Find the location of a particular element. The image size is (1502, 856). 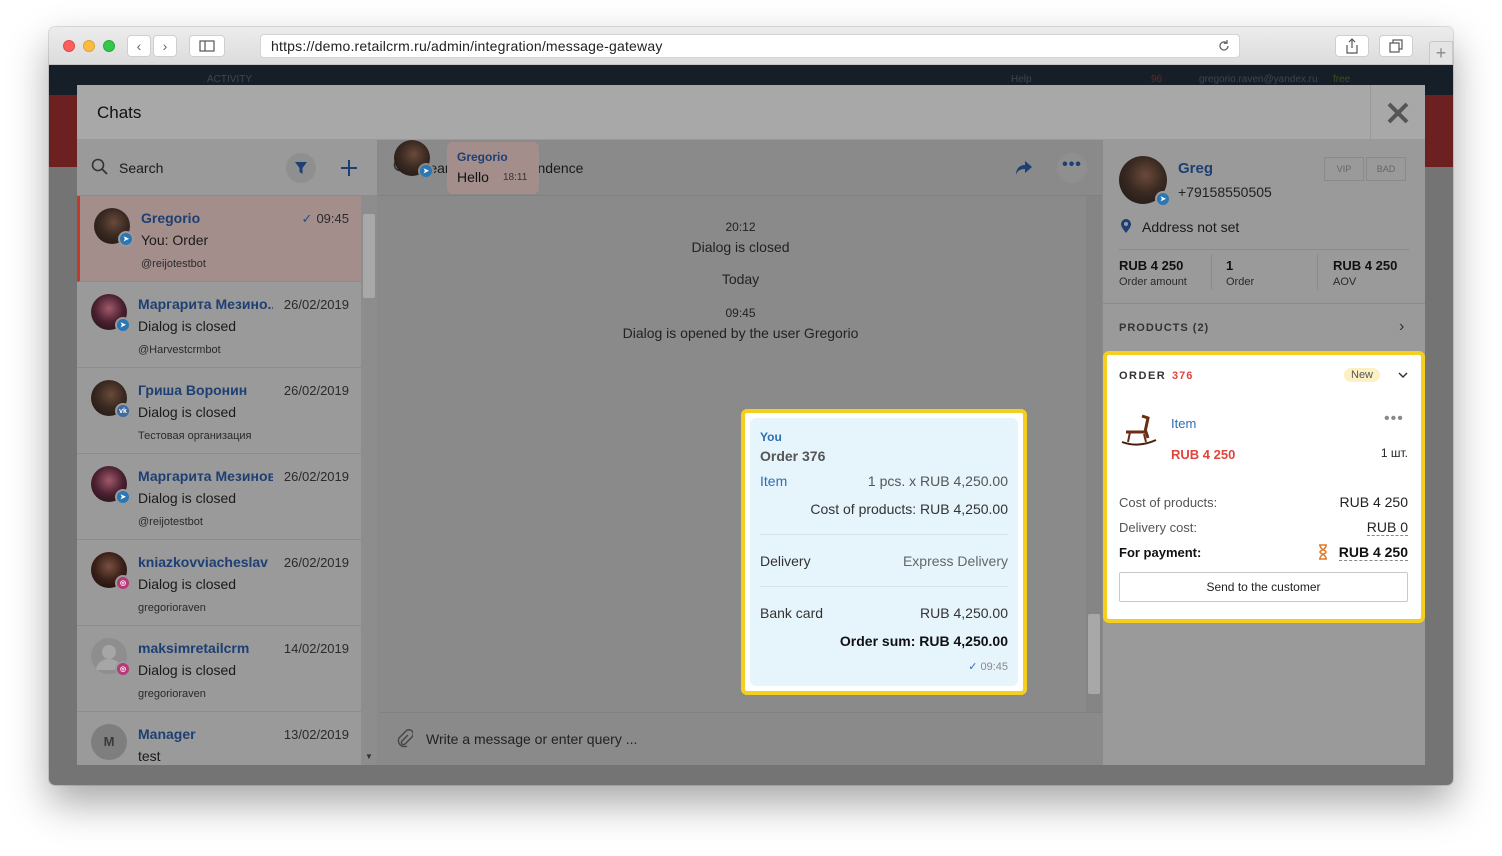

back-button: ‹ is located at coordinates (139, 46).